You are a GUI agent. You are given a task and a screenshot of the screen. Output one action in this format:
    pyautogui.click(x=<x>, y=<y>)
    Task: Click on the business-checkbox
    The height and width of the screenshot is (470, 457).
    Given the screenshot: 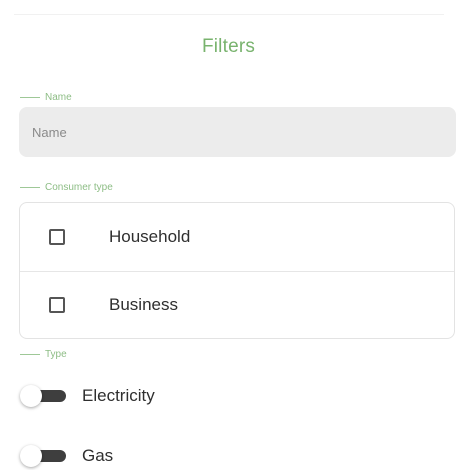 What is the action you would take?
    pyautogui.click(x=57, y=305)
    